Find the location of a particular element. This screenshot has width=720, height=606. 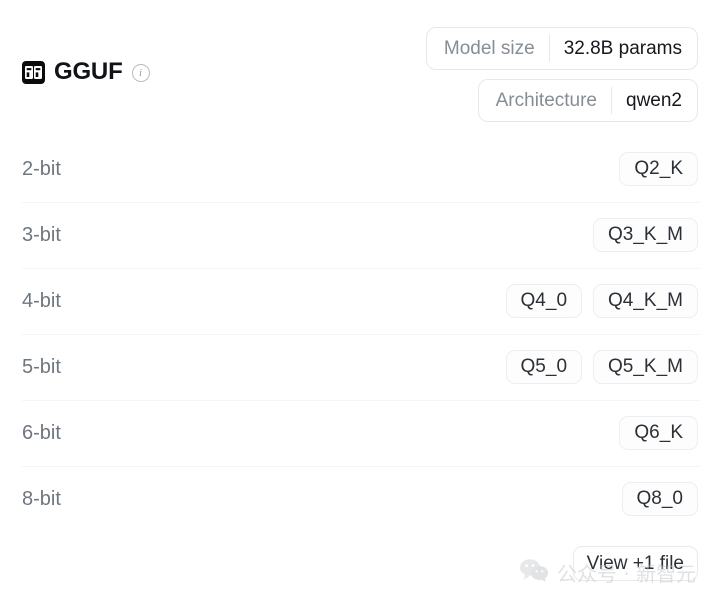

row-label-5-bit: 5-bit is located at coordinates (41, 367).